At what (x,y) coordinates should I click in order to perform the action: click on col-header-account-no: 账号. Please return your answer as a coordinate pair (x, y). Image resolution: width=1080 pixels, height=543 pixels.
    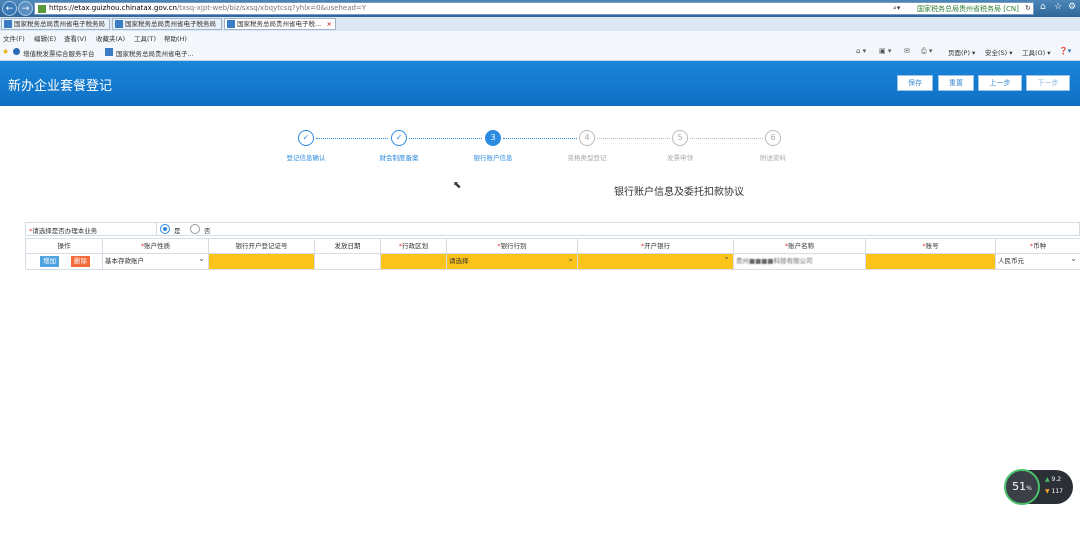
    Looking at the image, I should click on (931, 246).